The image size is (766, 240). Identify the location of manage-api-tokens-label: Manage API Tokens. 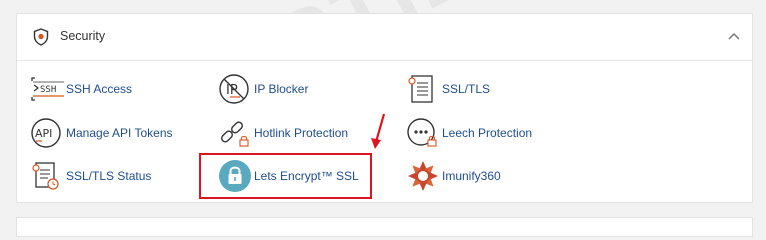
(119, 133).